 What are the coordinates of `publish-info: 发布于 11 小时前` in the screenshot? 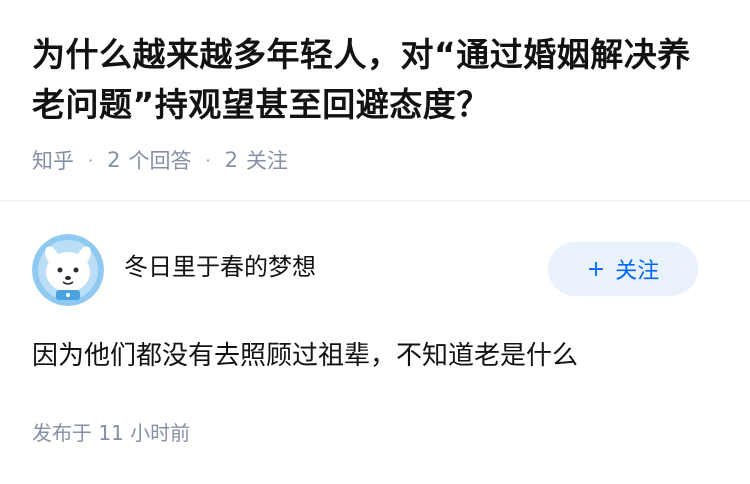 It's located at (111, 433).